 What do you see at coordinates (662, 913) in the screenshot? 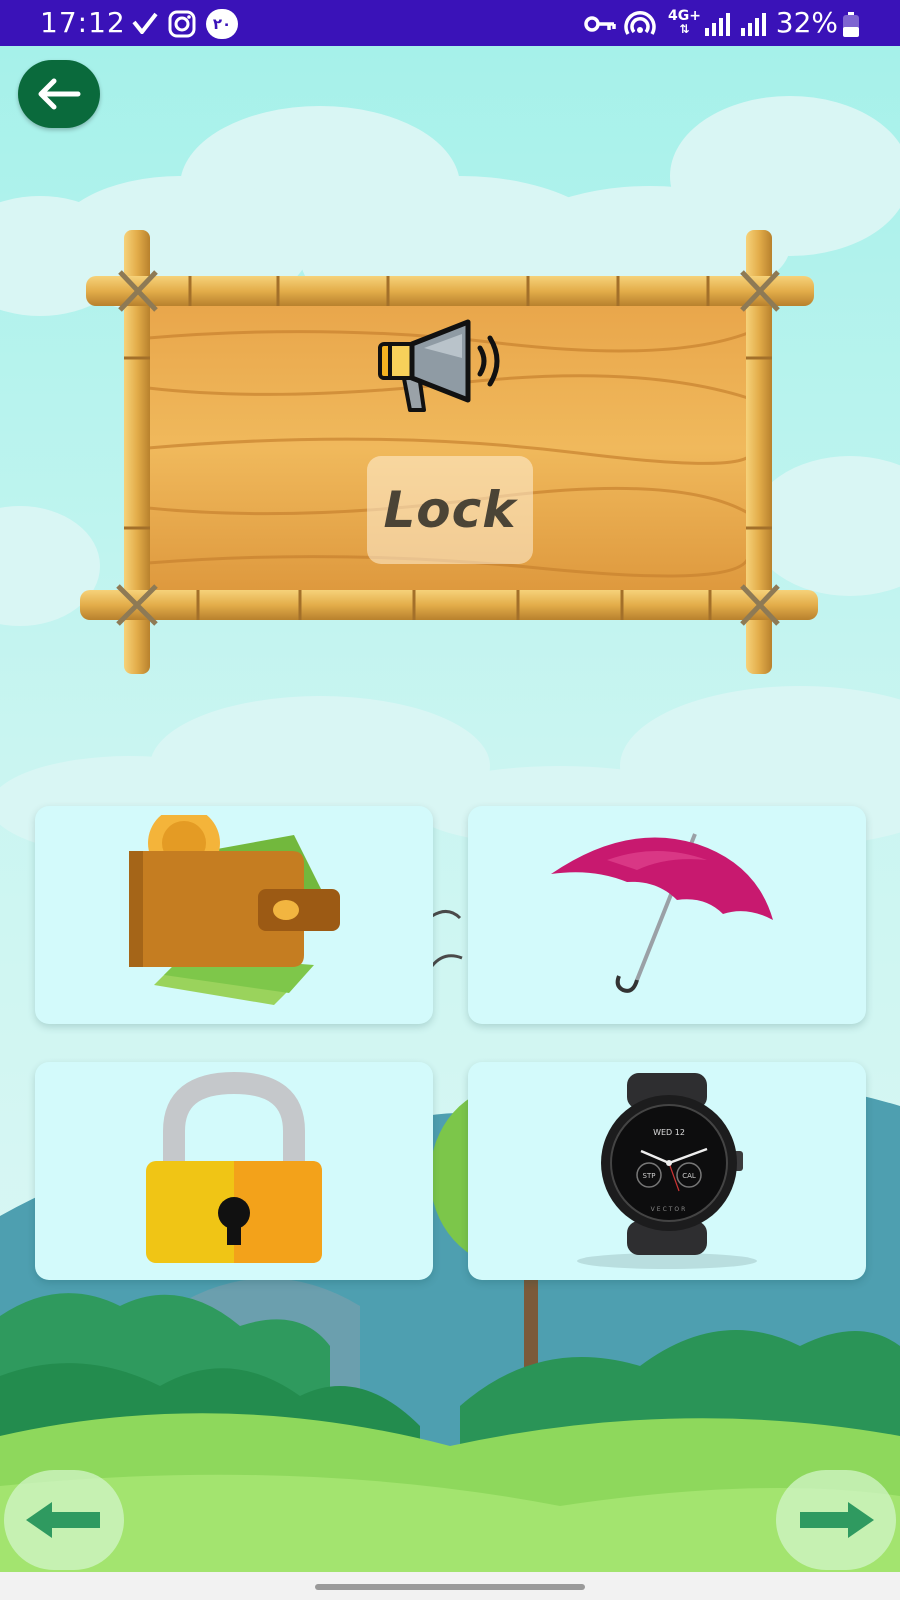
I see `umbrella-icon` at bounding box center [662, 913].